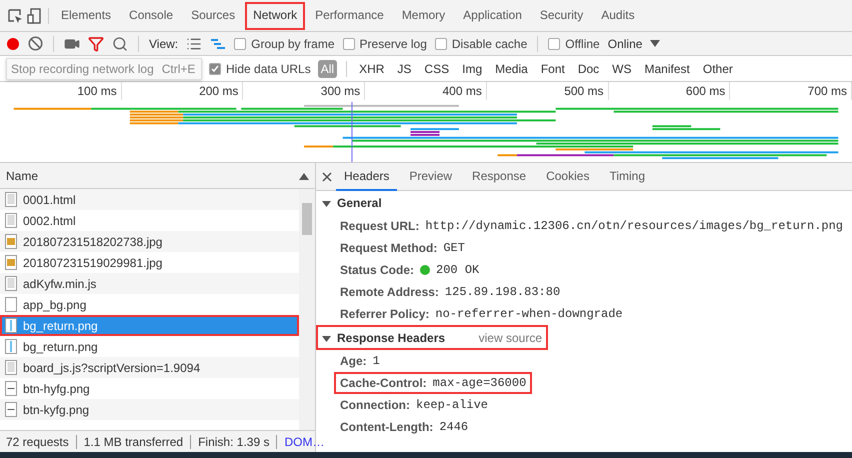 This screenshot has width=852, height=458. Describe the element at coordinates (149, 409) in the screenshot. I see `request-row: btn-kyfg.png` at that location.